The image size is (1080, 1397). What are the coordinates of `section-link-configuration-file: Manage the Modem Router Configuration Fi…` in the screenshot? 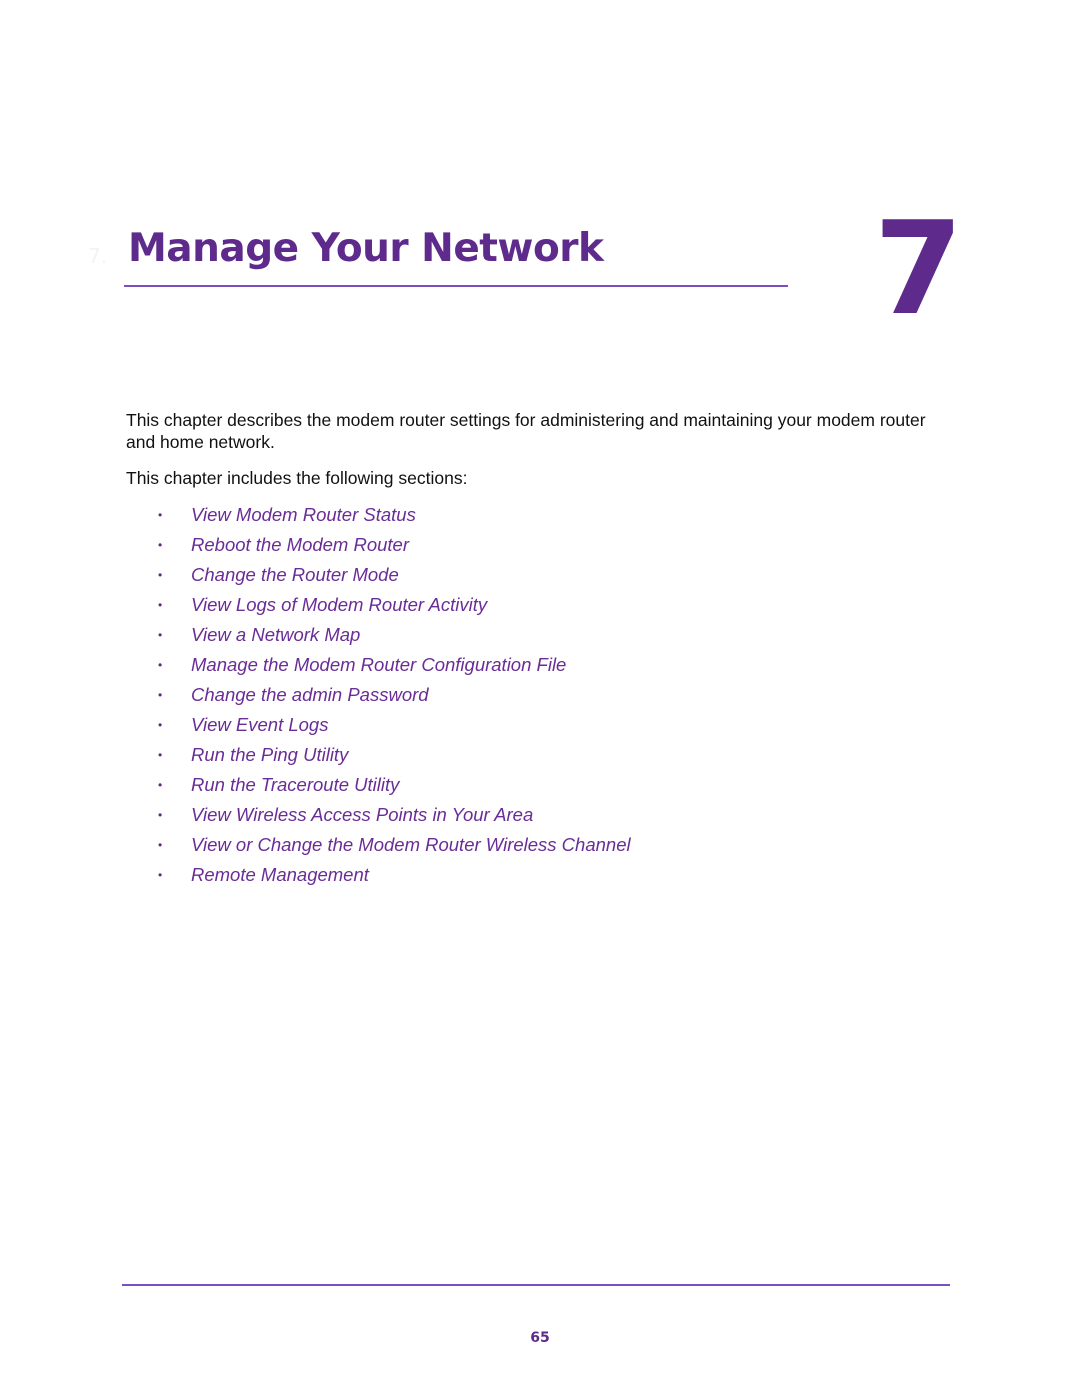 It's located at (378, 665).